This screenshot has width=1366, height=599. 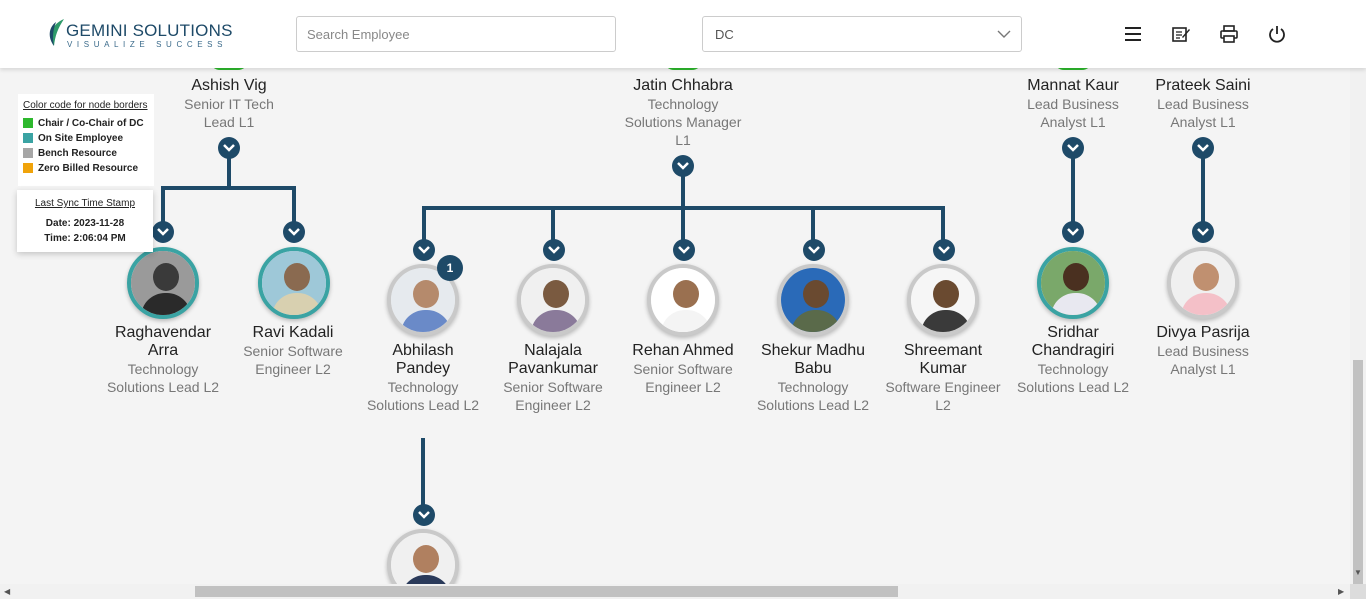 I want to click on node-name: Shreemant Kumar, so click(x=943, y=359).